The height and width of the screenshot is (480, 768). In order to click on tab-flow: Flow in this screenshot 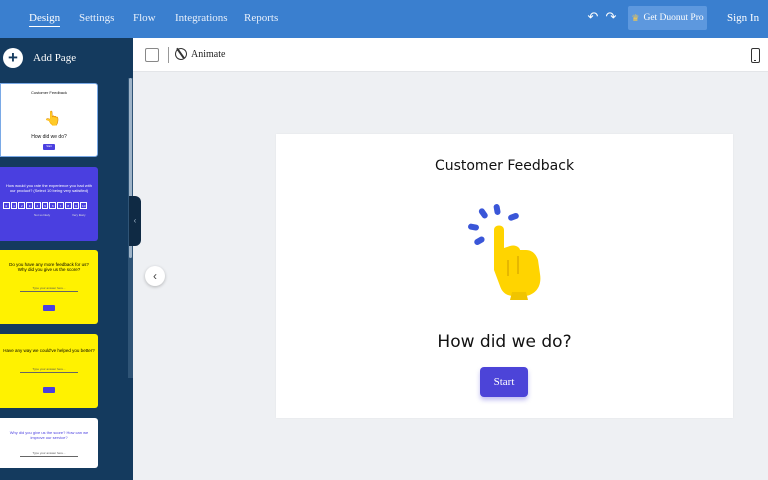, I will do `click(144, 18)`.